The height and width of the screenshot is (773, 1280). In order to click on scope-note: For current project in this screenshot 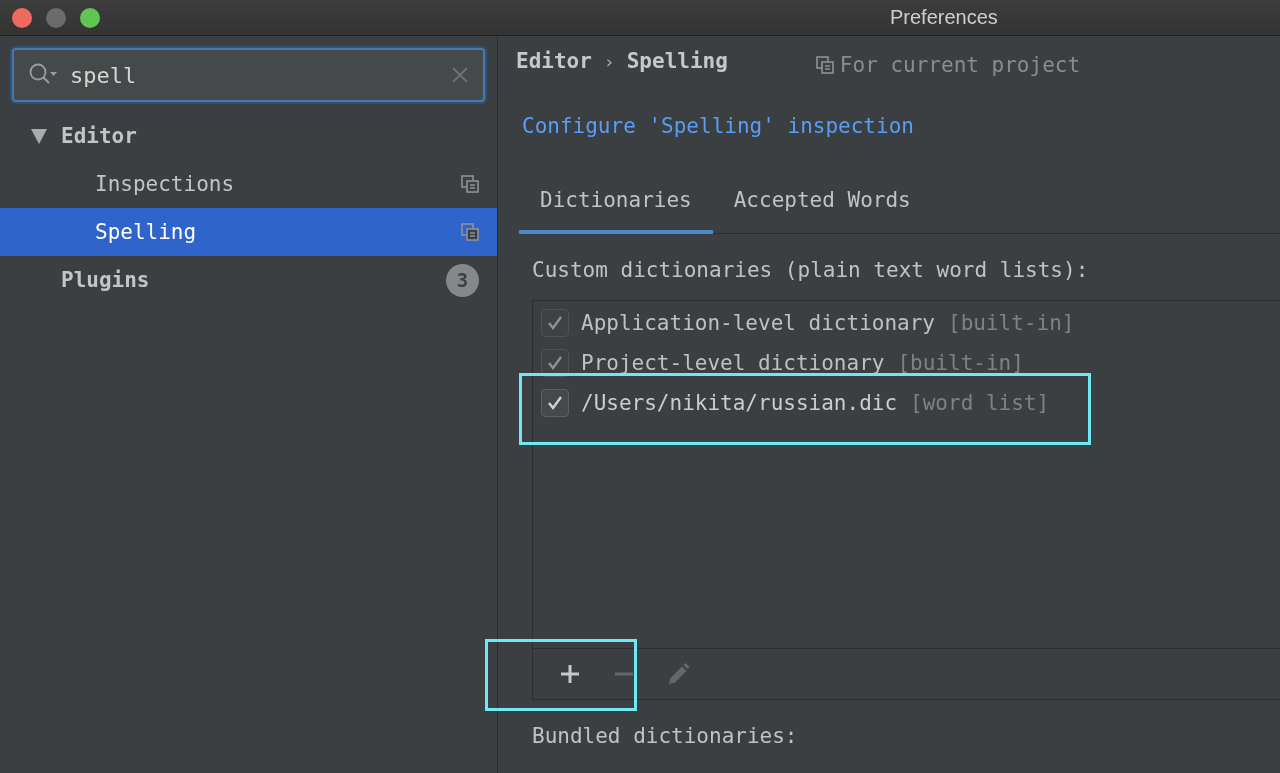, I will do `click(960, 65)`.